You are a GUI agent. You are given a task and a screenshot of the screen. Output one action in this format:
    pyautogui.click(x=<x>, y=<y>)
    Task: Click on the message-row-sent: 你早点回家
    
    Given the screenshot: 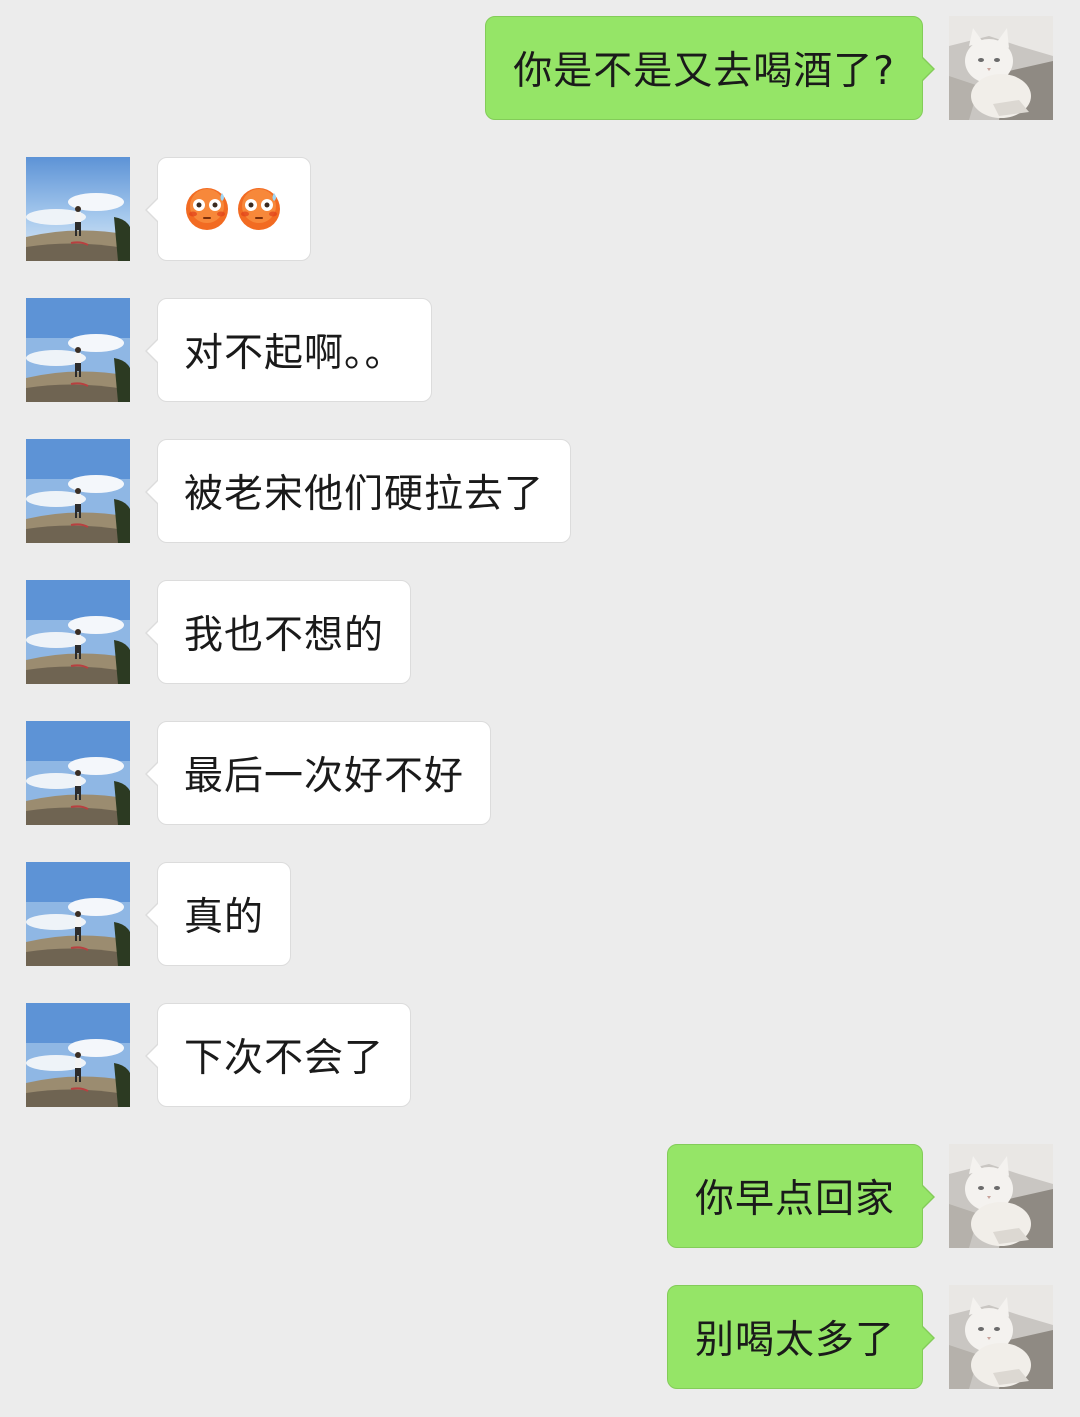 What is the action you would take?
    pyautogui.click(x=540, y=1197)
    